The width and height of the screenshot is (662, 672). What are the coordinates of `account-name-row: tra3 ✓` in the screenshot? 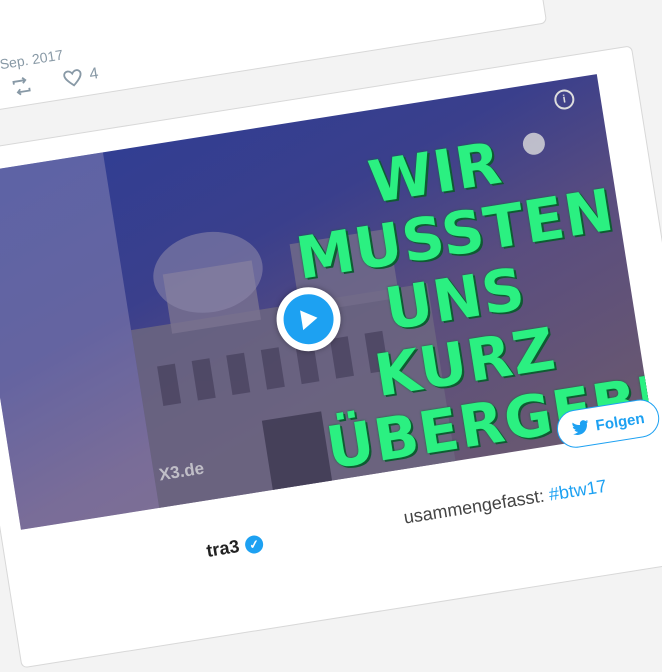 It's located at (235, 547).